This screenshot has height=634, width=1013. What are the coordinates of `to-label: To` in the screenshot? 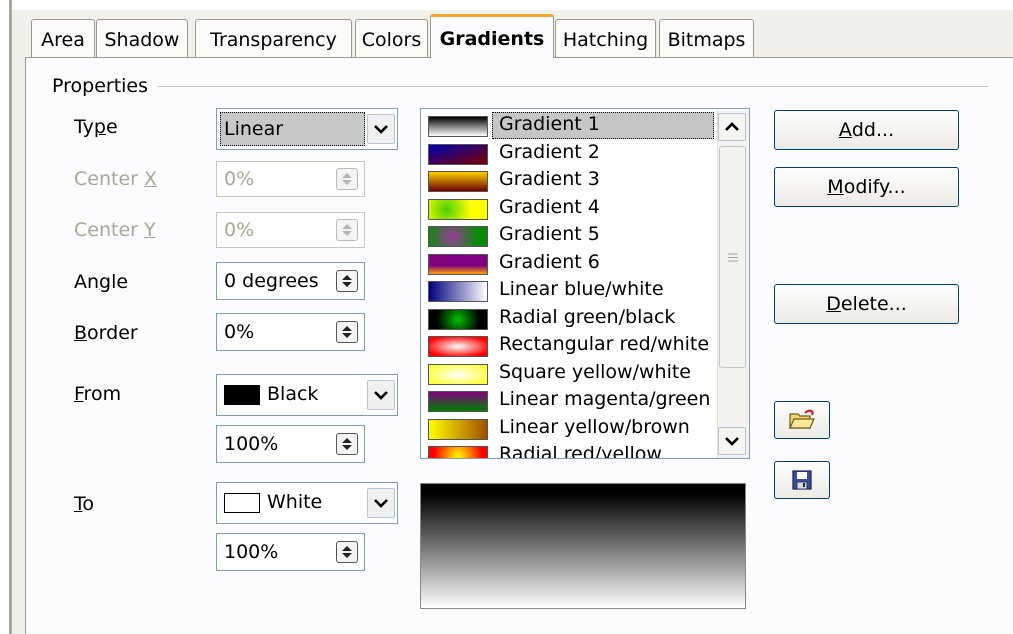 It's located at (84, 504).